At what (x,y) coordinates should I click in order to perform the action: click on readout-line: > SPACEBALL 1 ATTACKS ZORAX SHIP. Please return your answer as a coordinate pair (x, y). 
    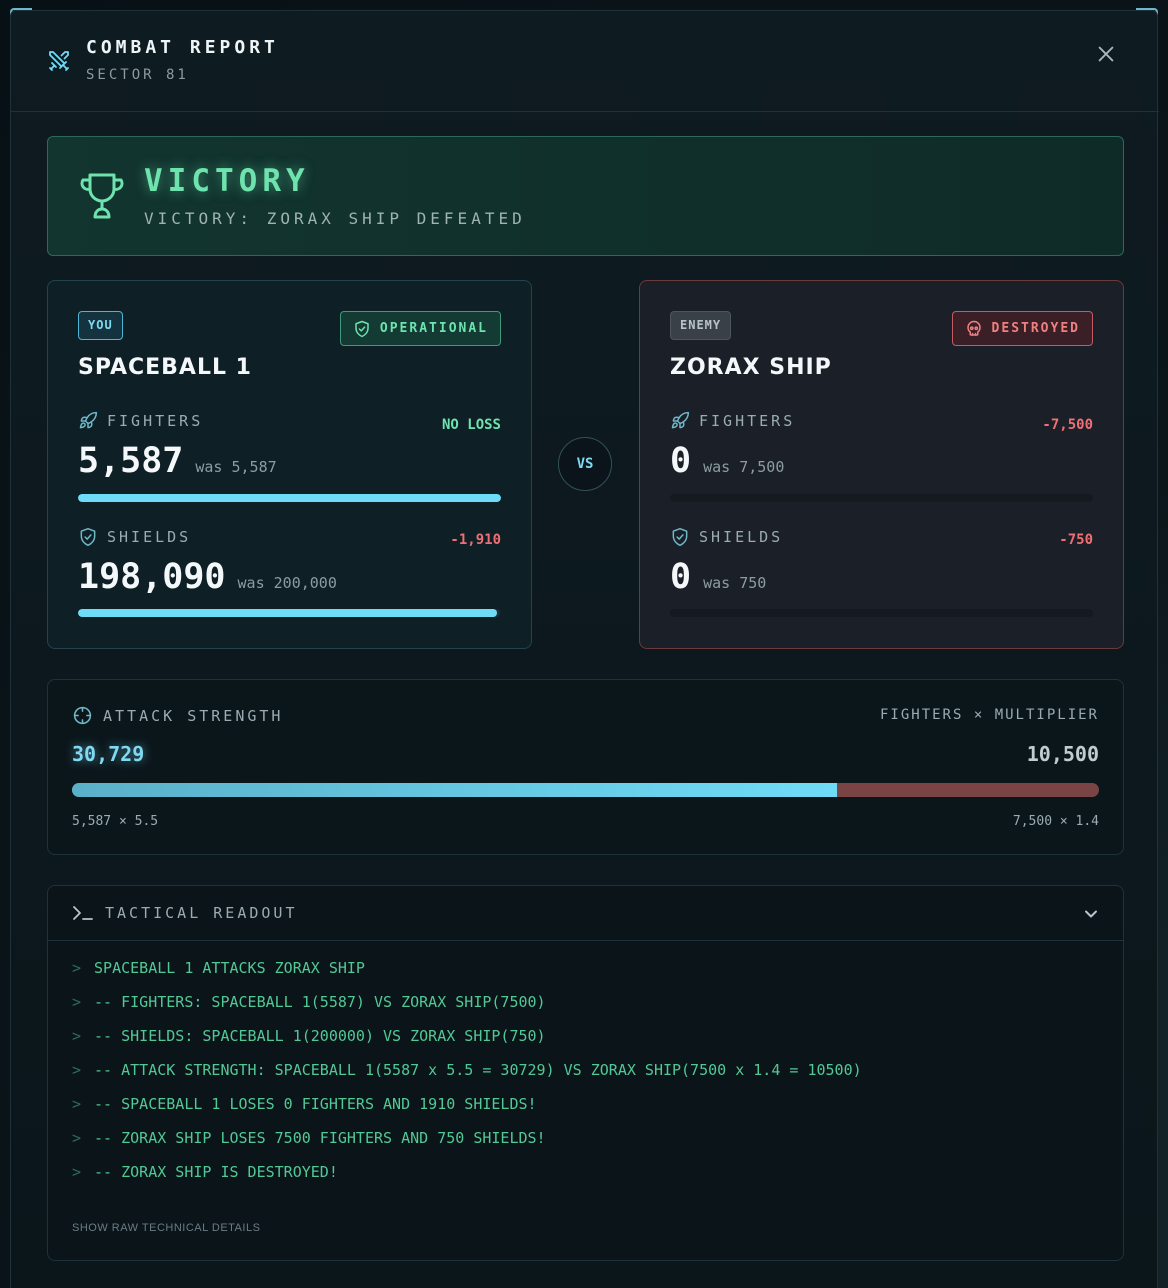
    Looking at the image, I should click on (467, 976).